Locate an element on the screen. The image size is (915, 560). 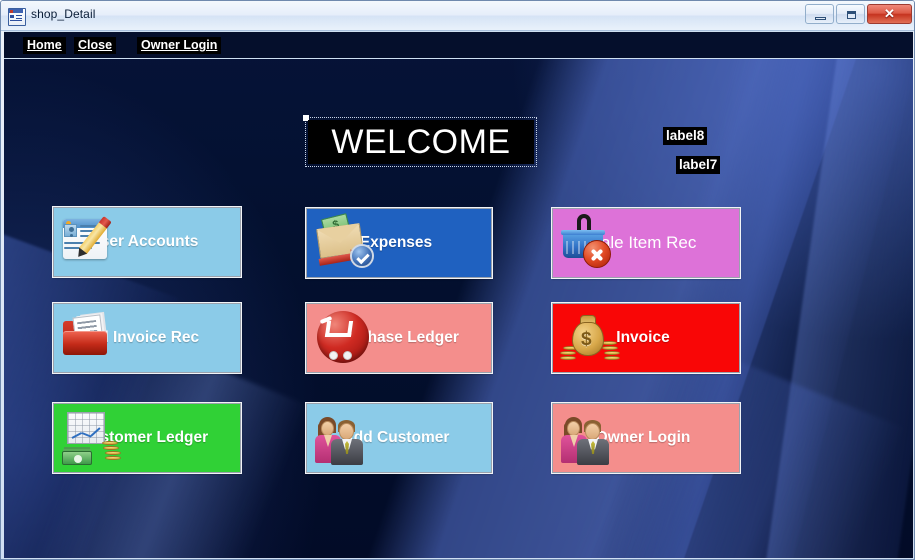
close-button: ✕ is located at coordinates (889, 14).